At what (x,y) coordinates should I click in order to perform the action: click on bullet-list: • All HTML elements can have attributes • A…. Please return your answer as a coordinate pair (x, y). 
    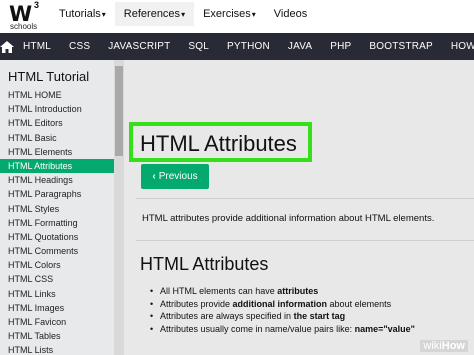
    Looking at the image, I should click on (310, 310).